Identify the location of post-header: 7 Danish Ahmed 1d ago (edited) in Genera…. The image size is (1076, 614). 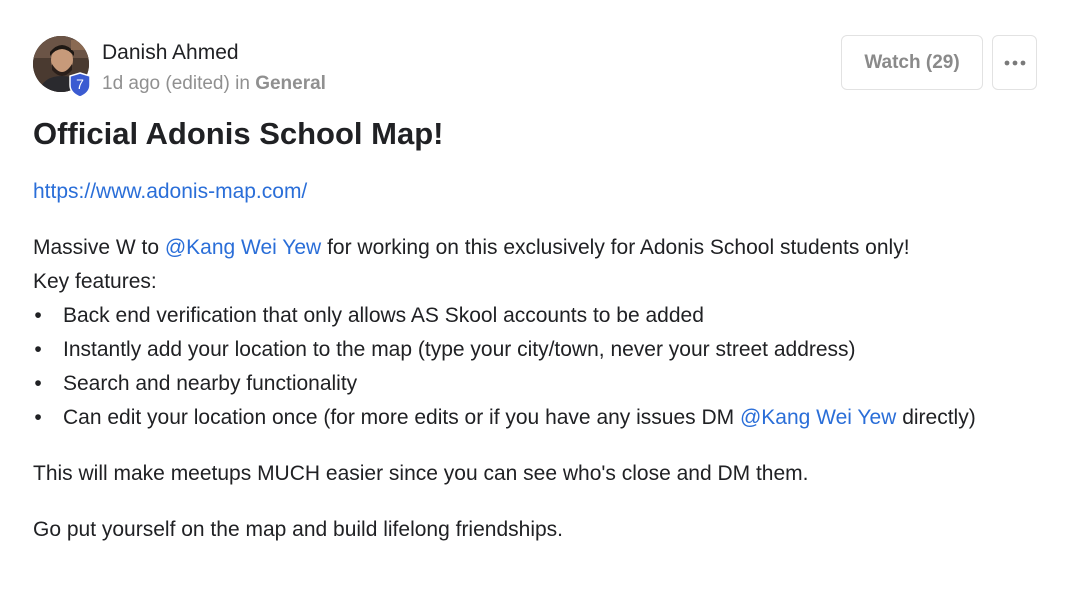
(535, 66).